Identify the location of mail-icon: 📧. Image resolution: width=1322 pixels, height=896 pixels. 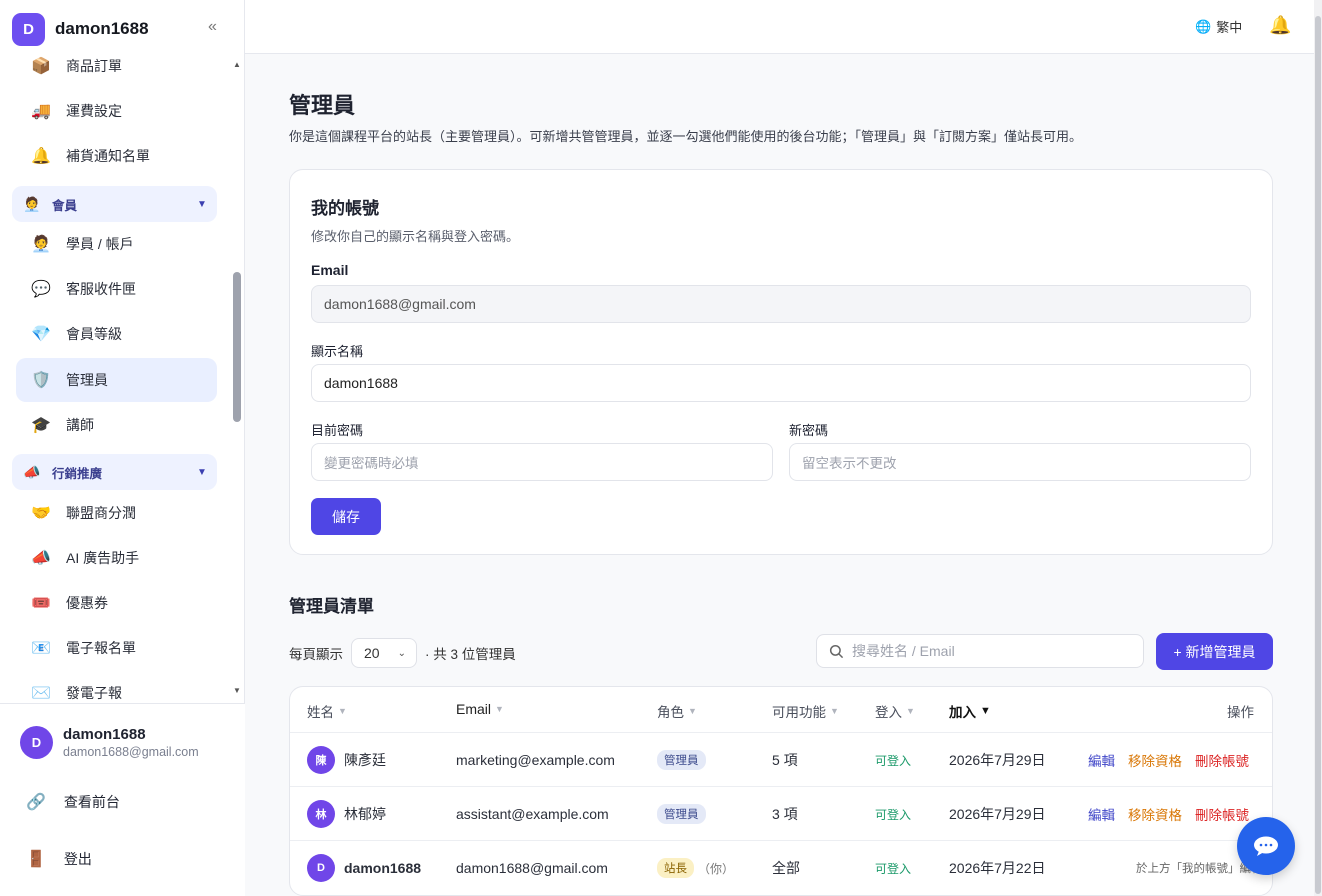
(41, 648).